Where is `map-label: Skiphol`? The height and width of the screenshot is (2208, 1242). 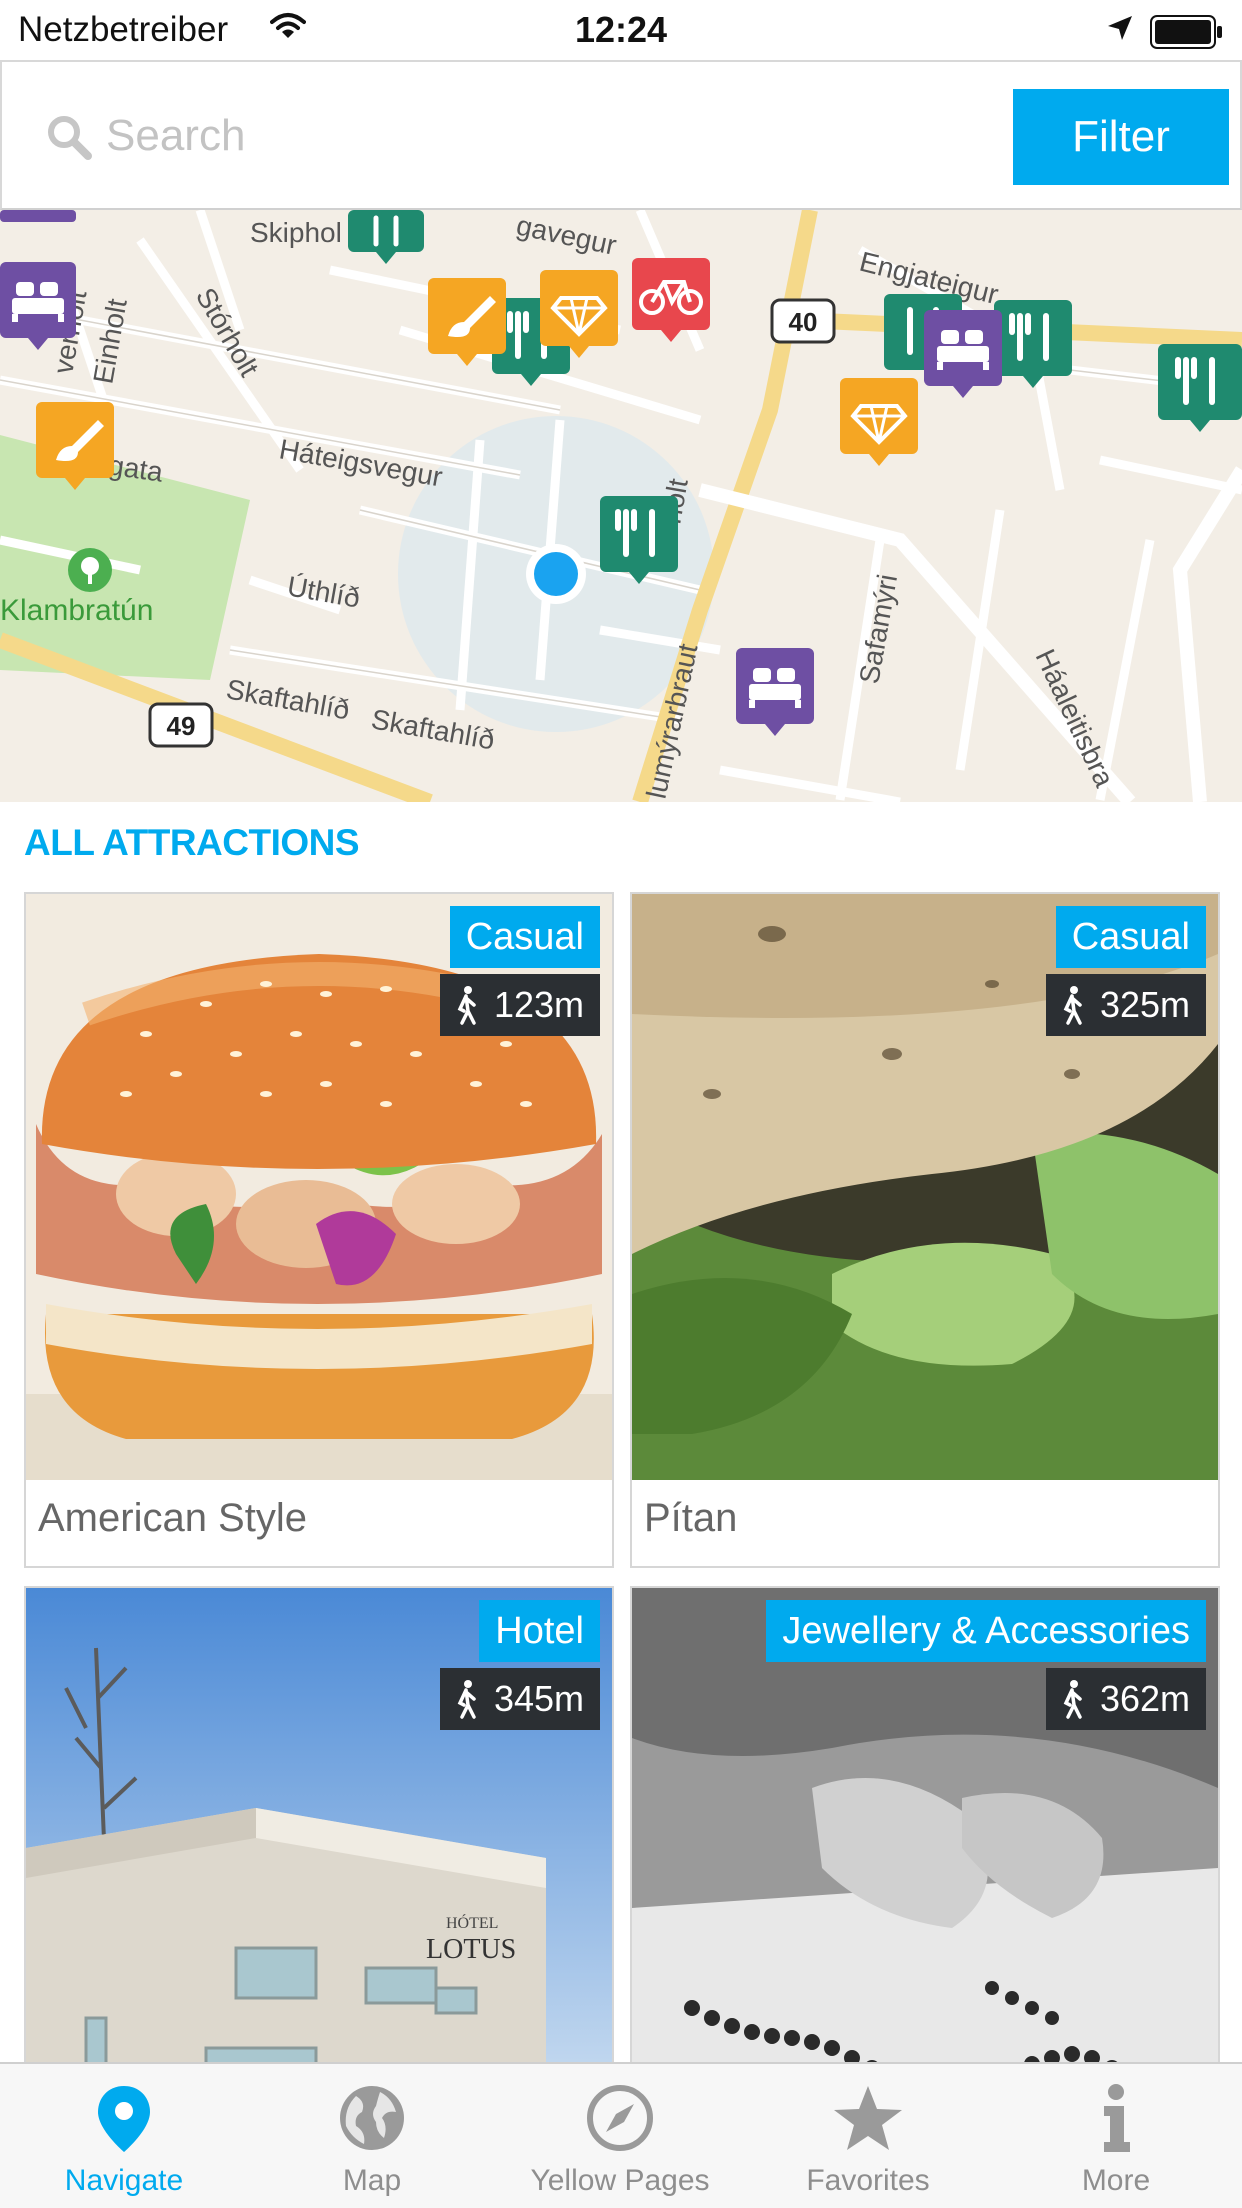 map-label: Skiphol is located at coordinates (296, 232).